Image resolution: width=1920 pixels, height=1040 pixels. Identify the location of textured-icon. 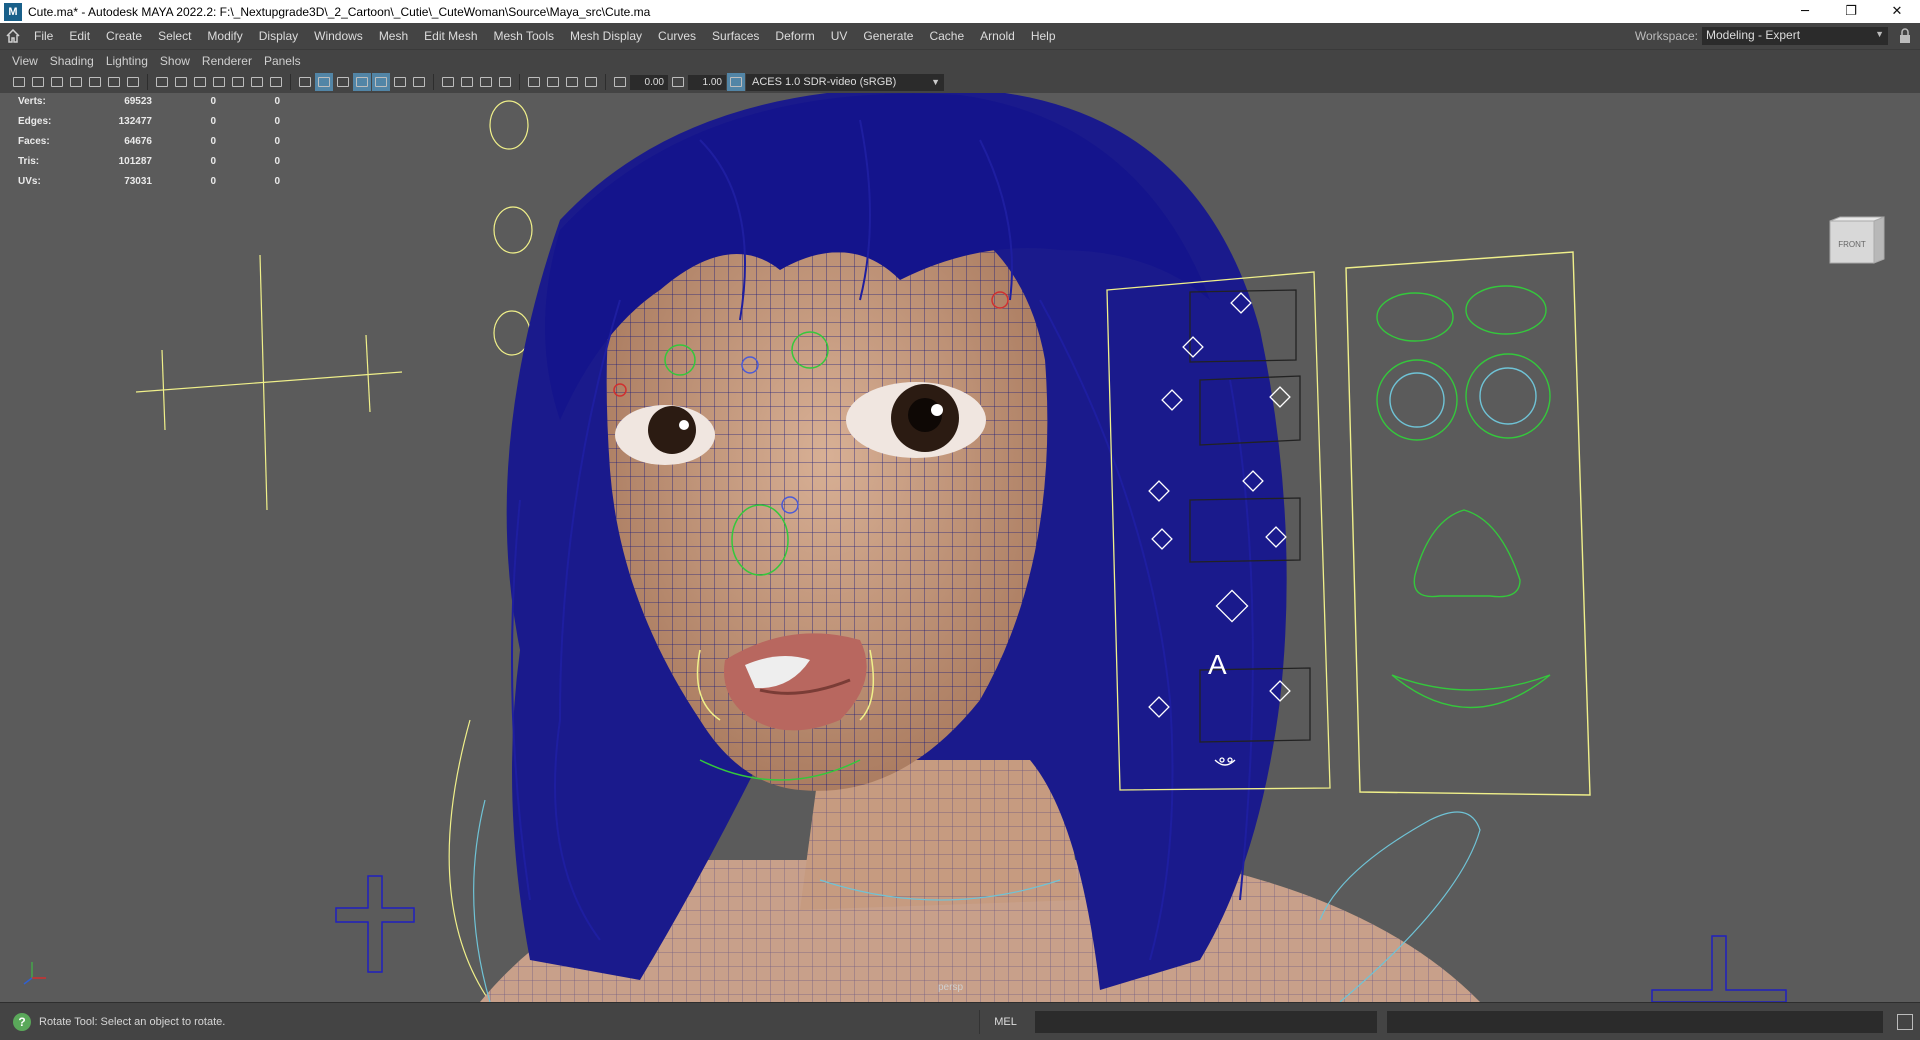
(381, 82).